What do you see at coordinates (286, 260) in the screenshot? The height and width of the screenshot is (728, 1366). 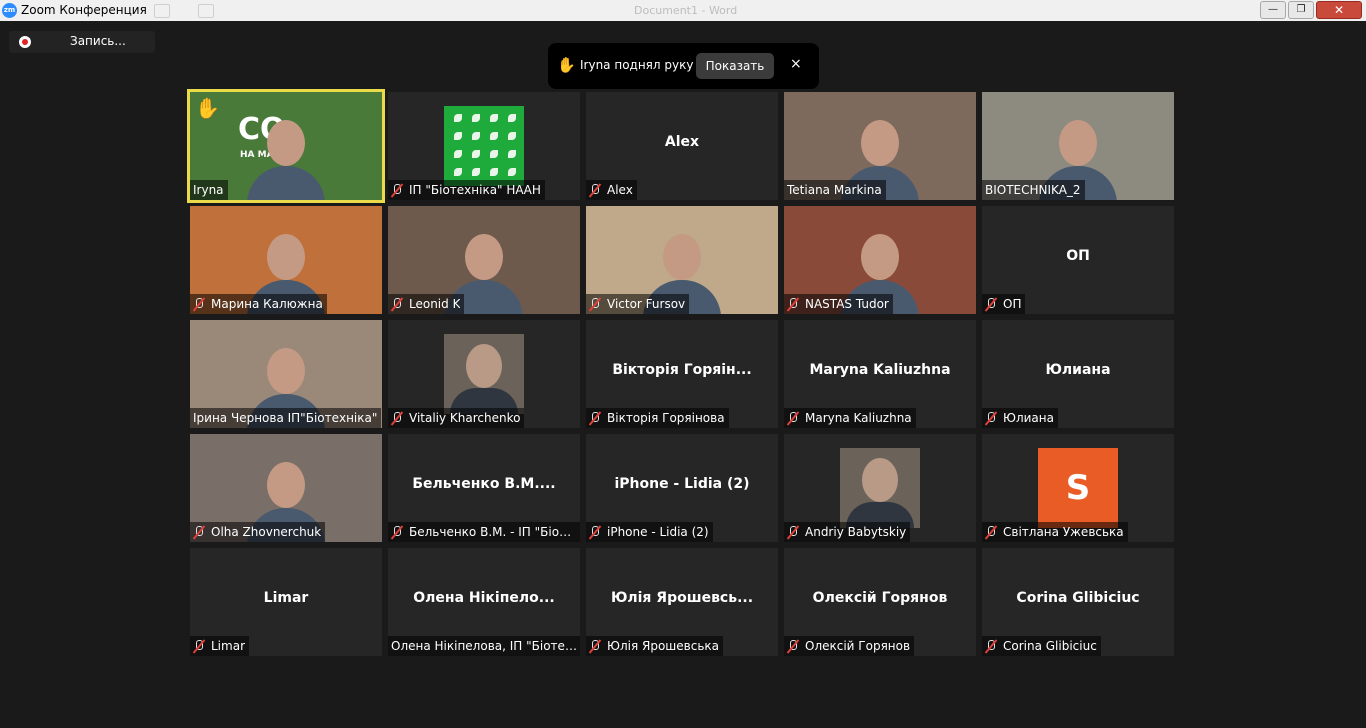 I see `participant-tile: Марина Калюжна` at bounding box center [286, 260].